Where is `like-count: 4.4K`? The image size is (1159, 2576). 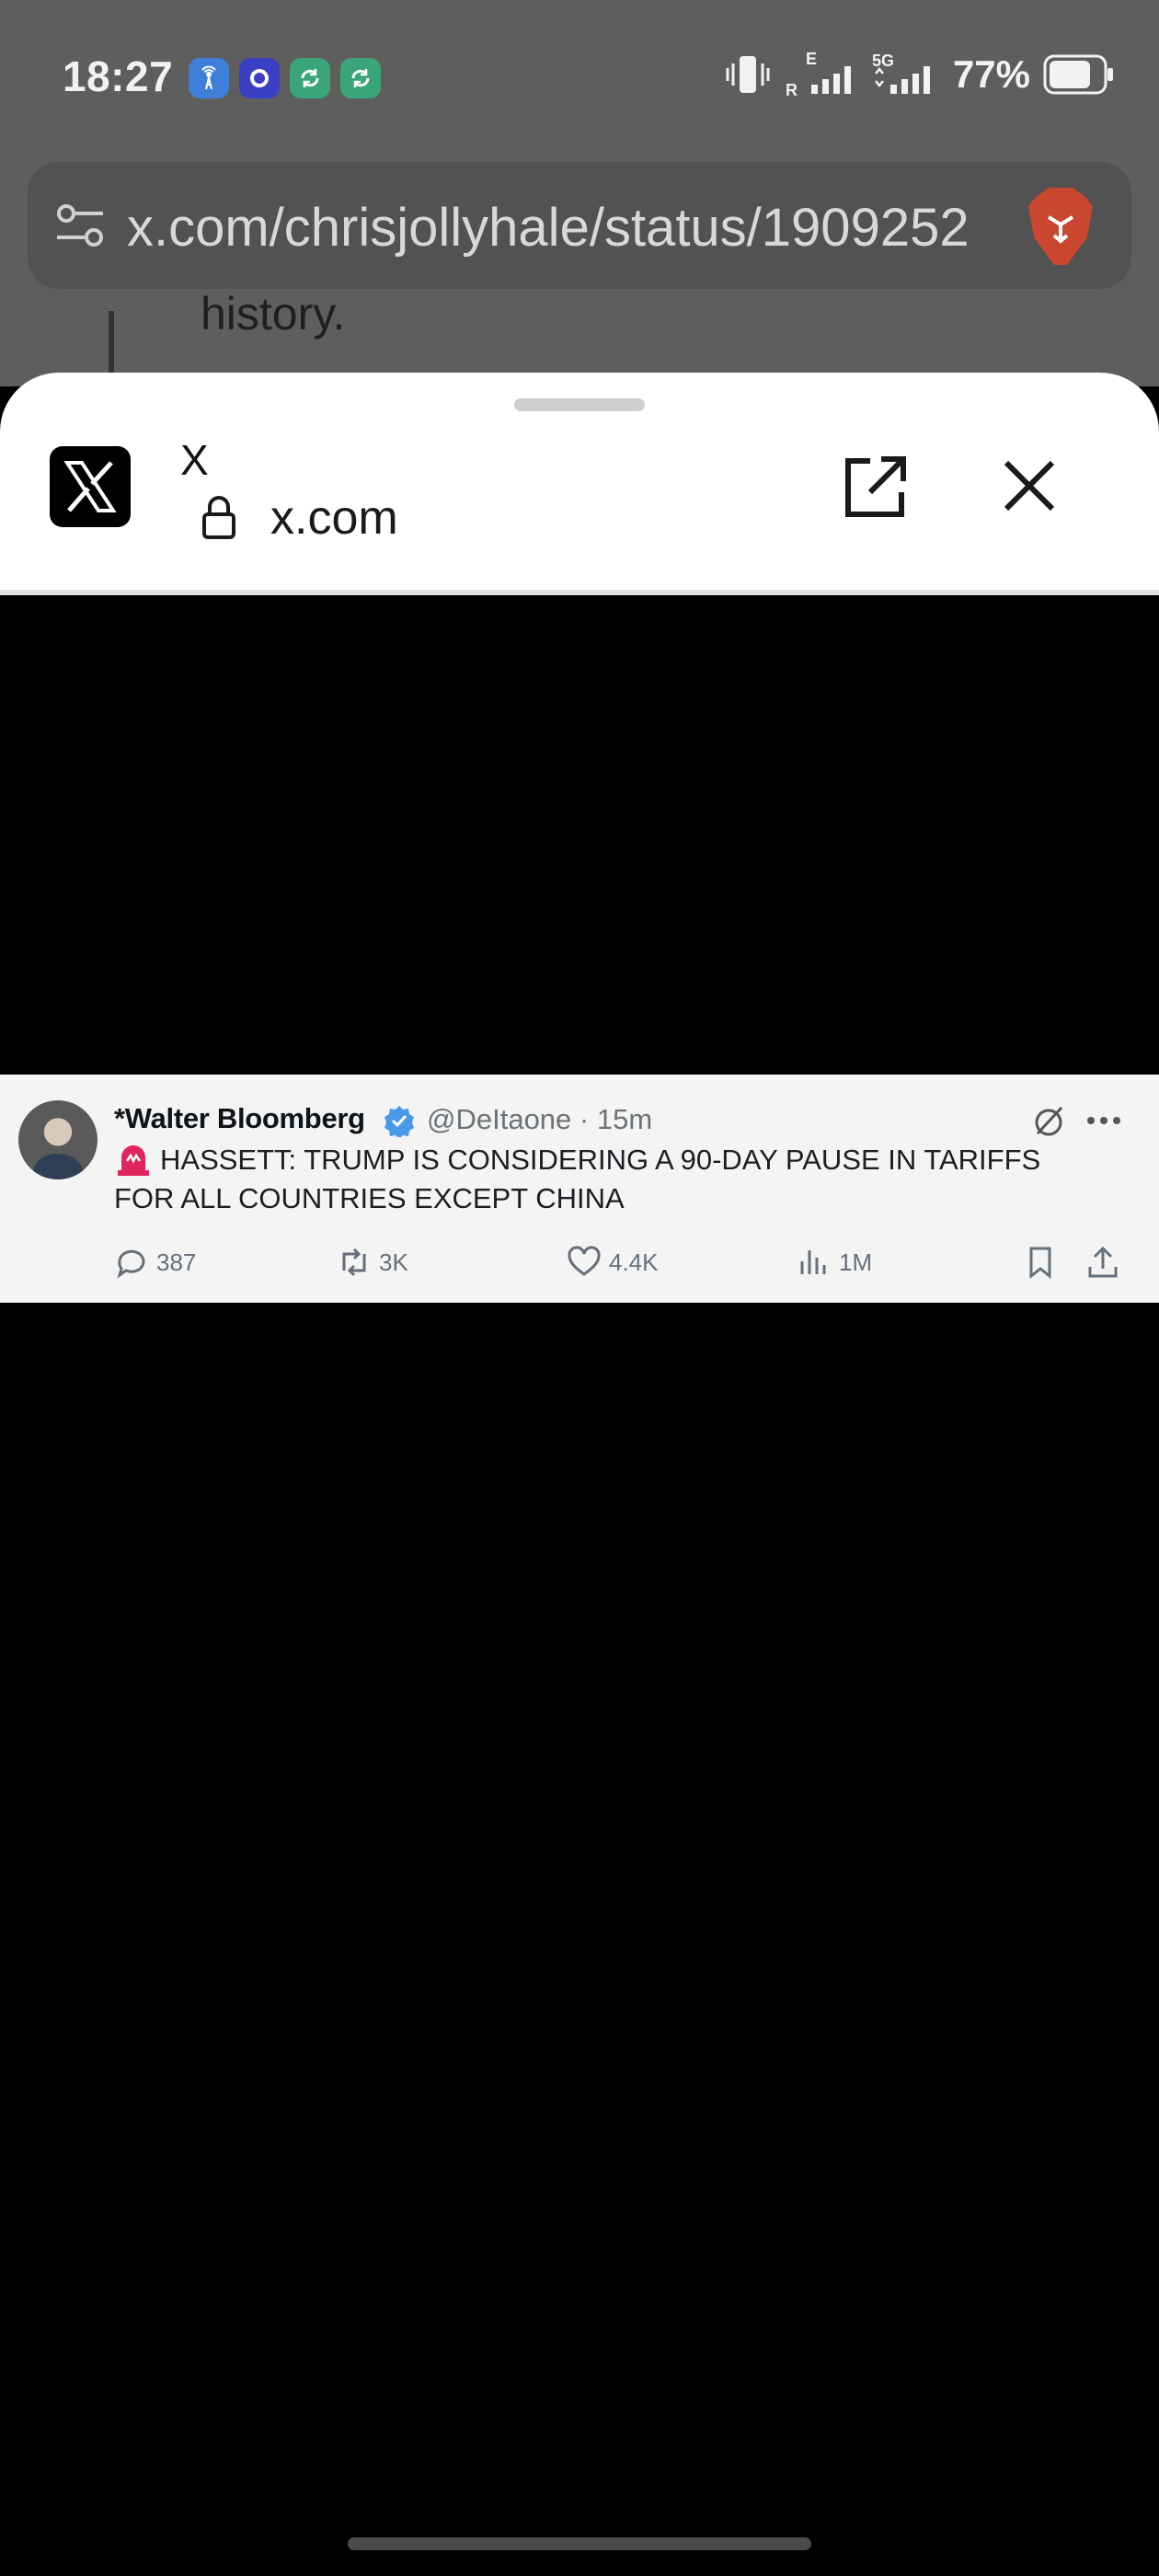
like-count: 4.4K is located at coordinates (634, 1262).